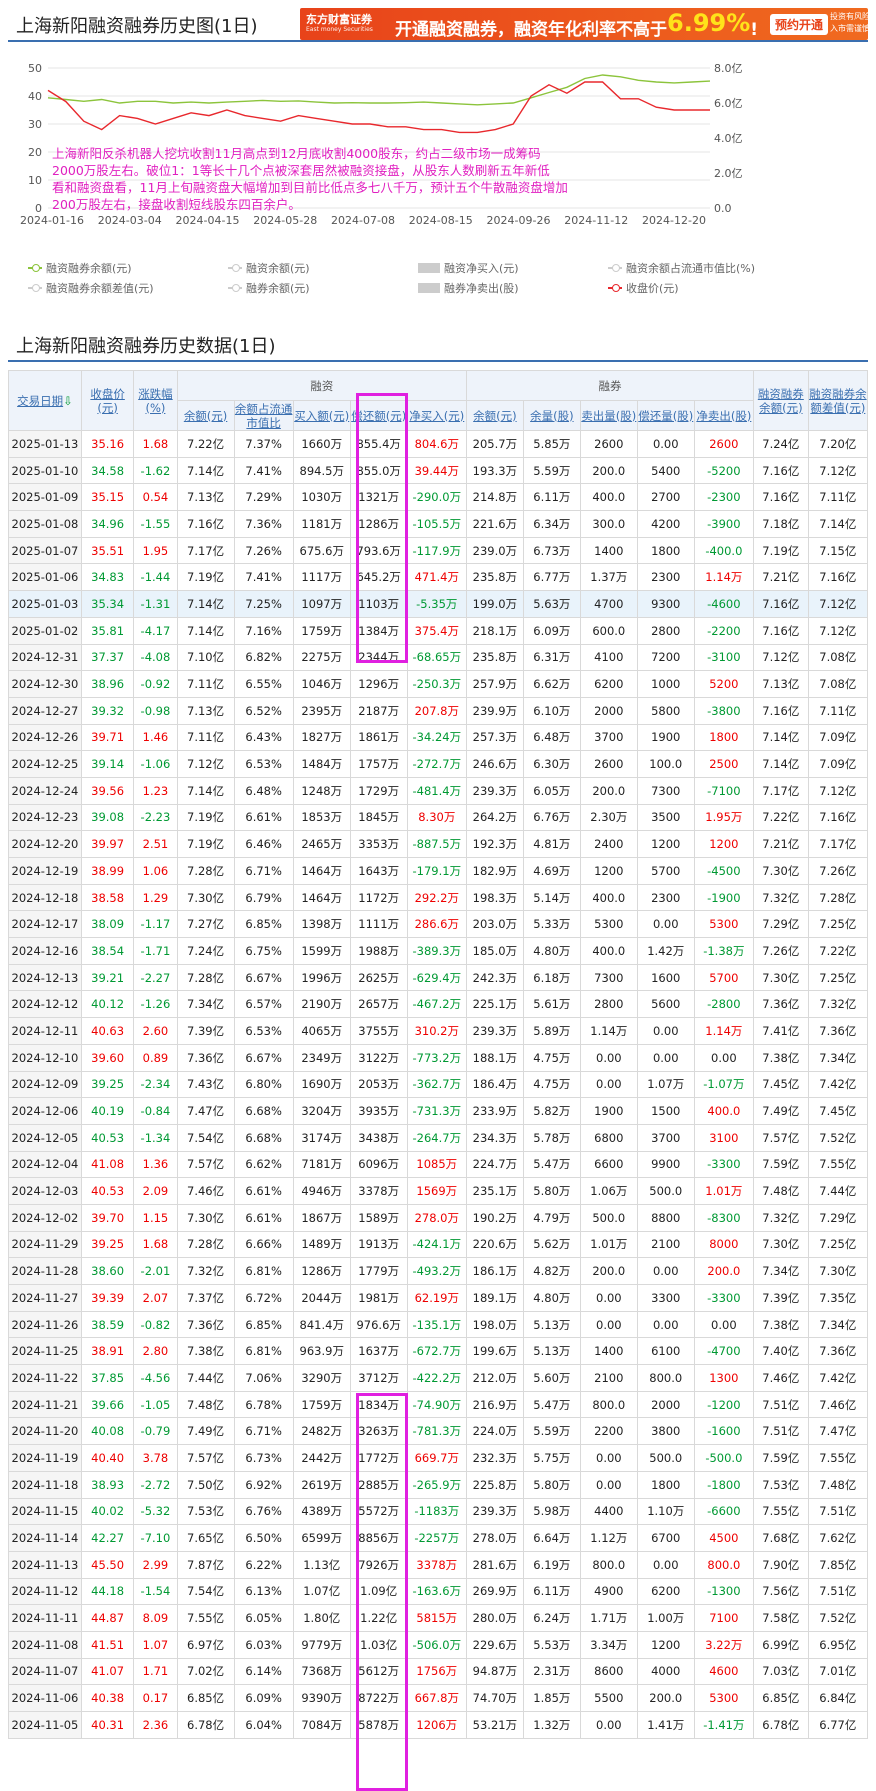 The height and width of the screenshot is (1791, 876). What do you see at coordinates (494, 630) in the screenshot?
I see `table-cell: 218.1万` at bounding box center [494, 630].